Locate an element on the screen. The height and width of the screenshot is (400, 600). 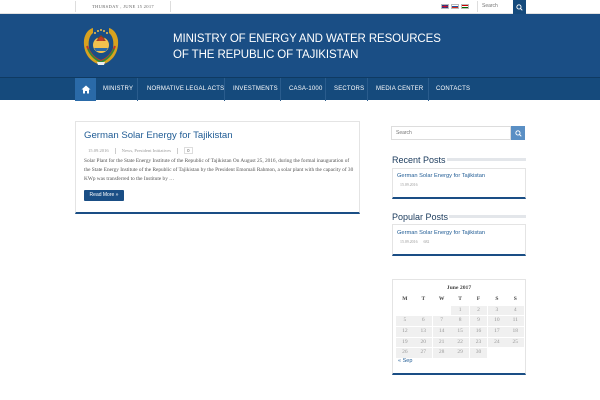
calendar-day: 7 is located at coordinates (441, 321).